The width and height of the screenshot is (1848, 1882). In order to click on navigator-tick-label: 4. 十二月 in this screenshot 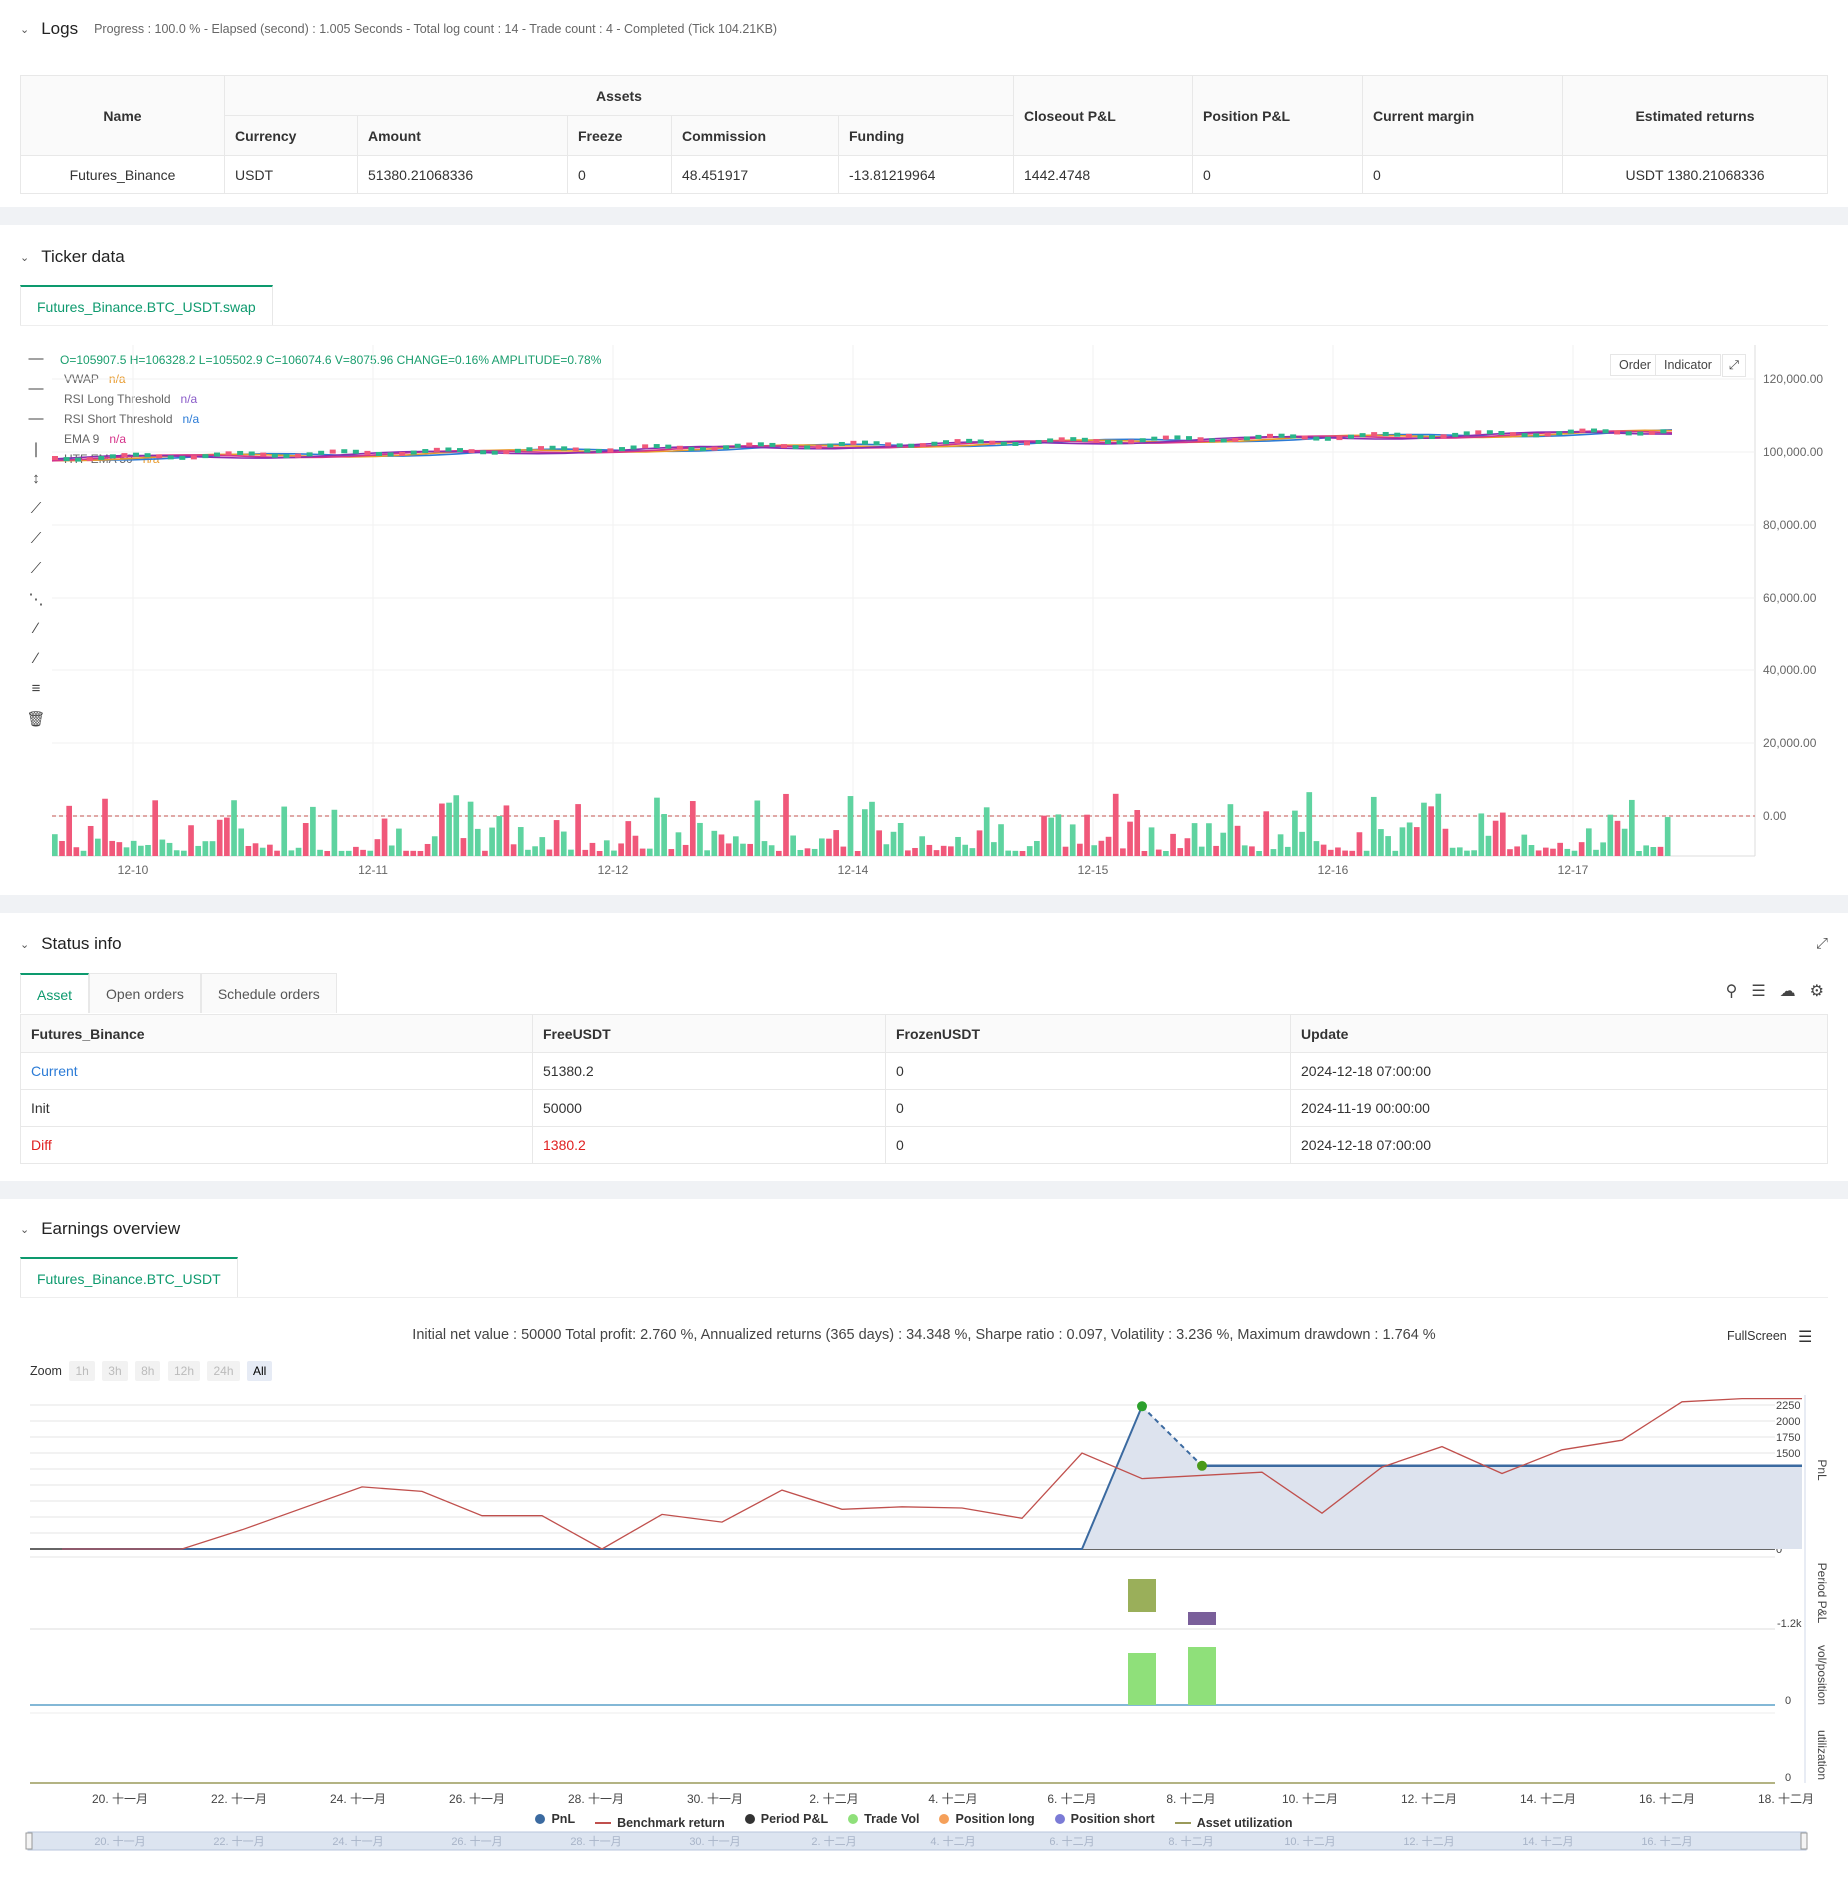, I will do `click(952, 1841)`.